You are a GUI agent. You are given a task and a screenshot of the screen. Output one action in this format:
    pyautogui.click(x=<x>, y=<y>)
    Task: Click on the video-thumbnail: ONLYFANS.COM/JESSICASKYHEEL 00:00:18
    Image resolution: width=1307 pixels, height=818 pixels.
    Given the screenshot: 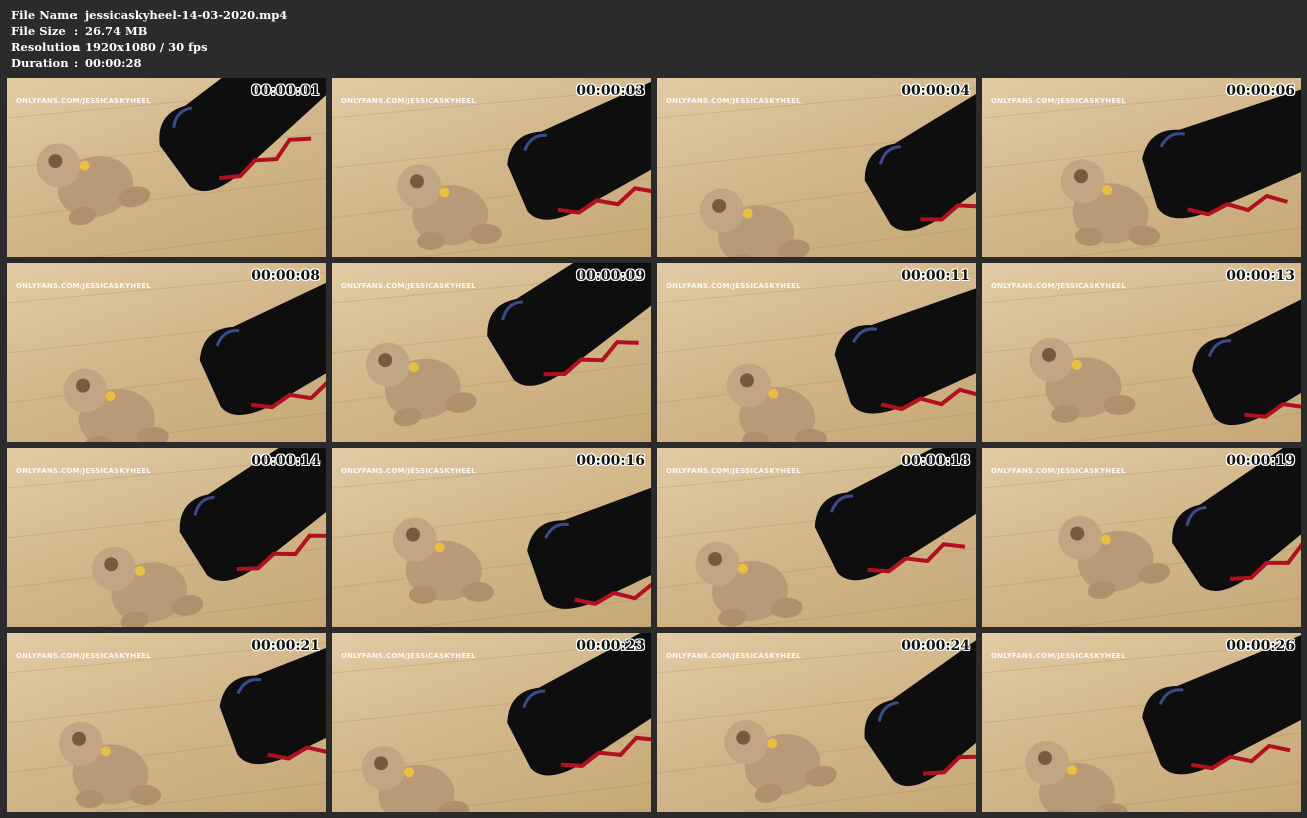 What is the action you would take?
    pyautogui.click(x=816, y=537)
    